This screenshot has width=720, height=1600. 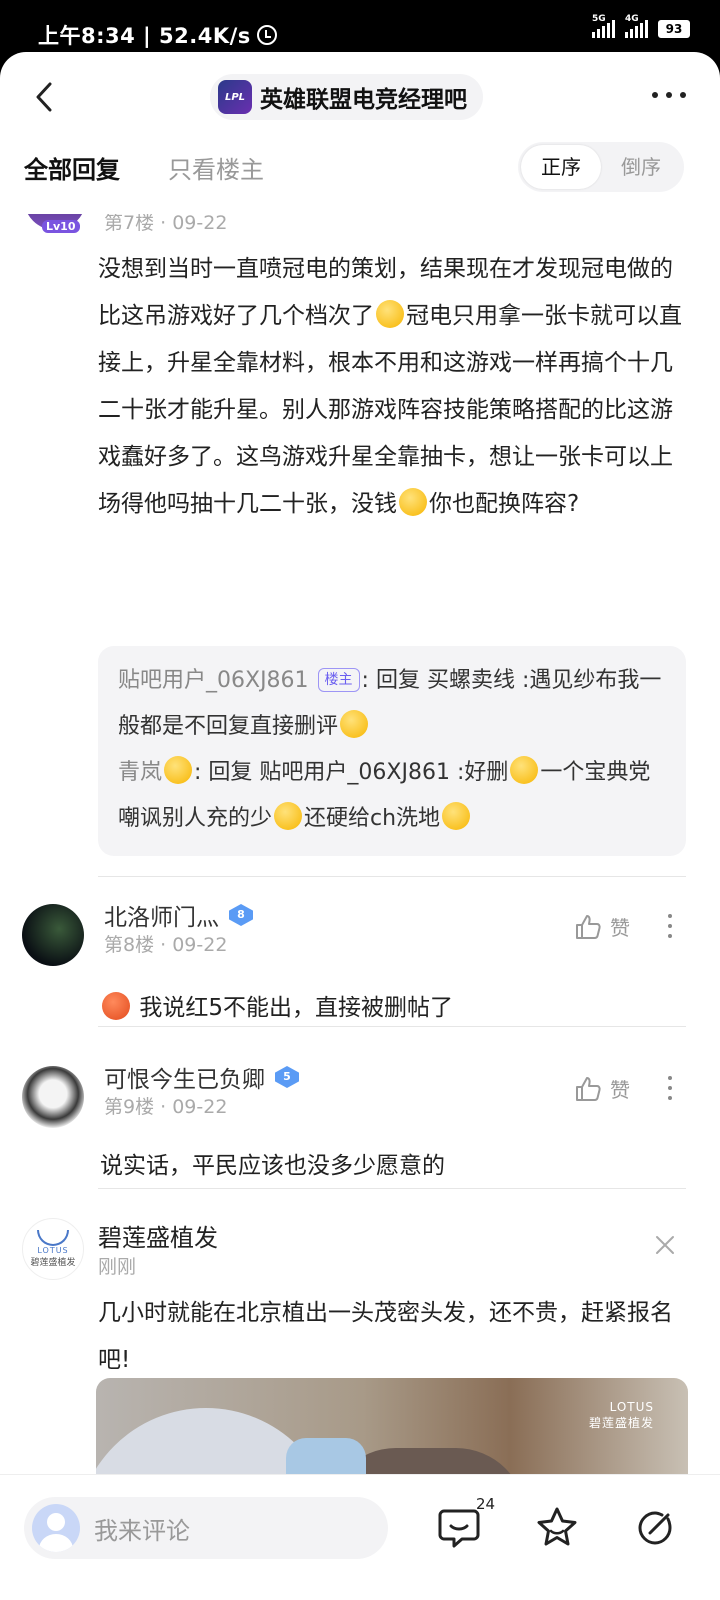 I want to click on comment-author: 北洛师门灬 8, so click(x=178, y=915).